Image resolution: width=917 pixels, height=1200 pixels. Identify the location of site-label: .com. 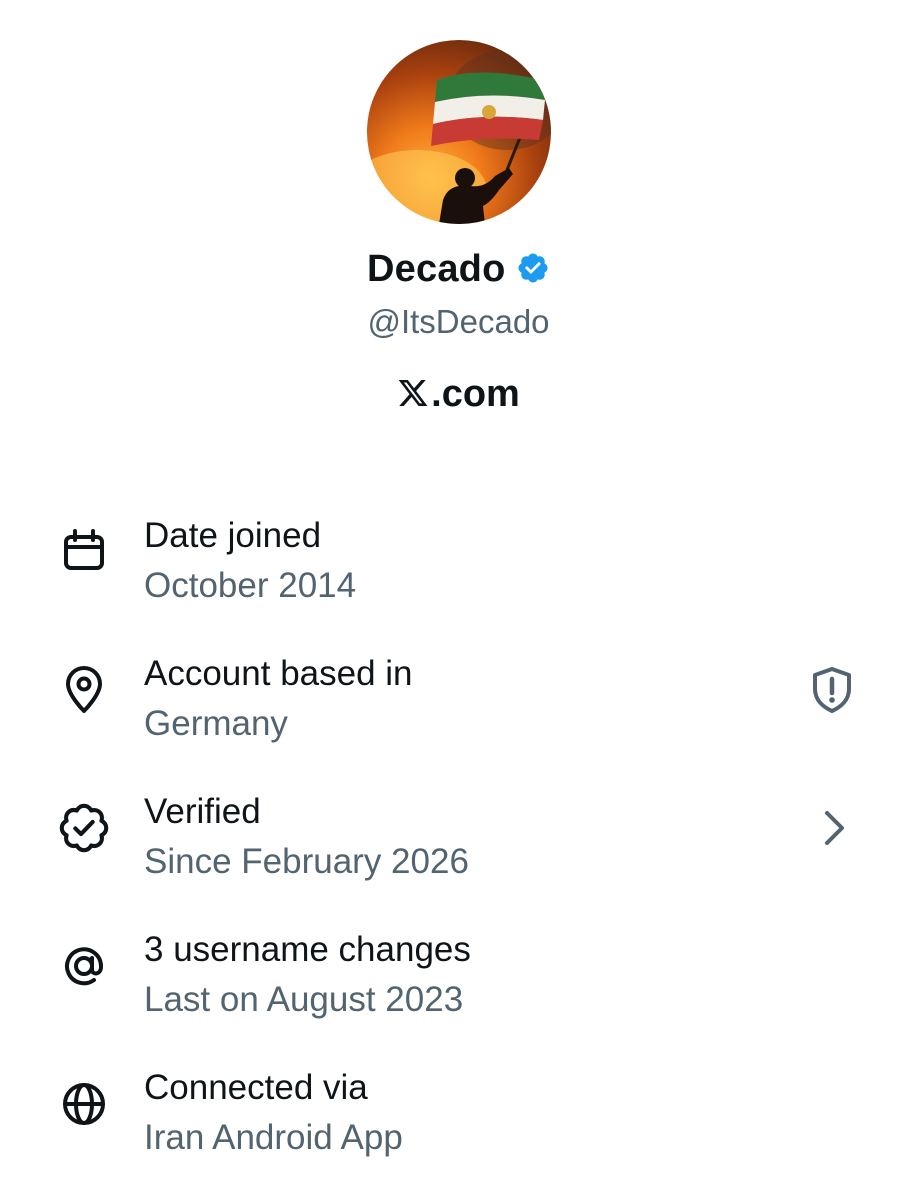
(458, 394).